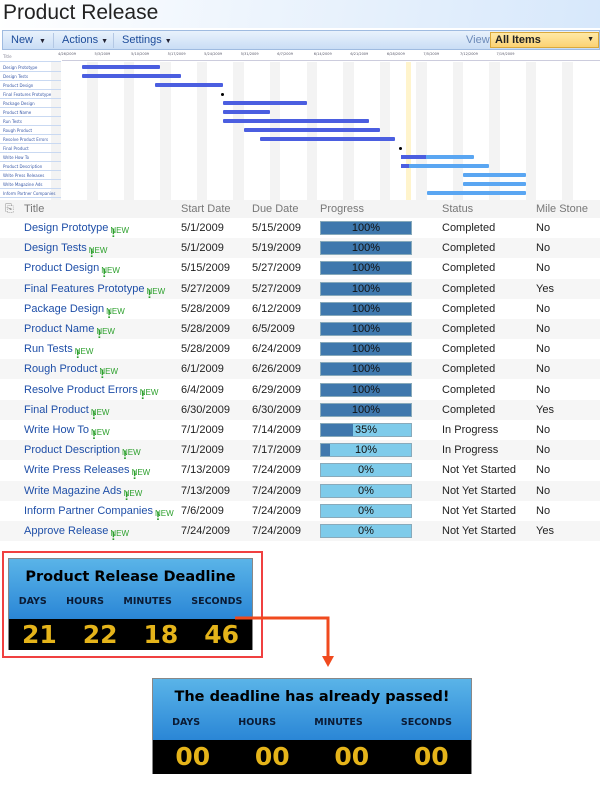  Describe the element at coordinates (186, 722) in the screenshot. I see `days-label: DAYS` at that location.